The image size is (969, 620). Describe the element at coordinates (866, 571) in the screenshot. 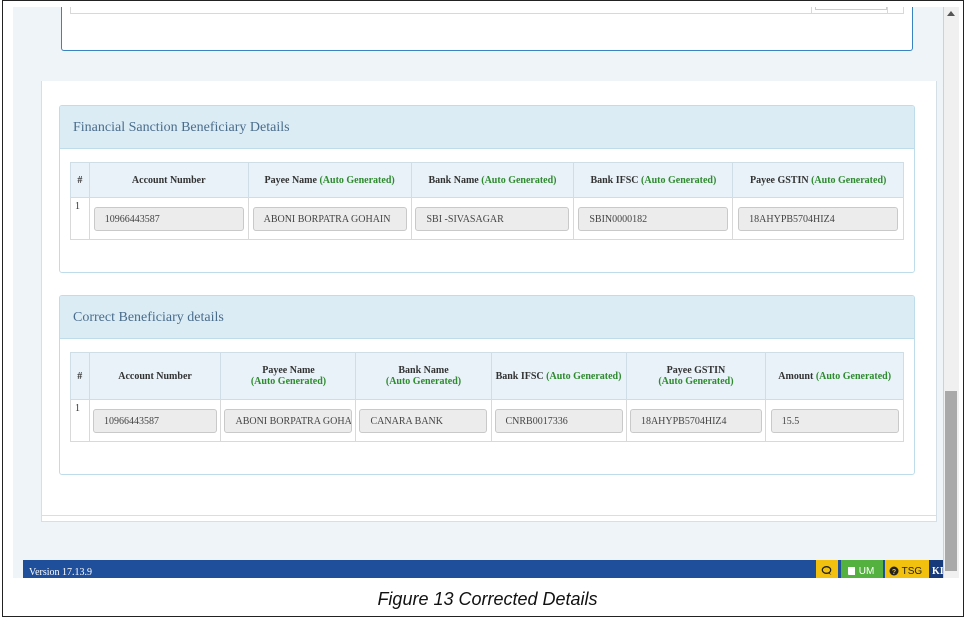

I see `um-label: UM` at that location.